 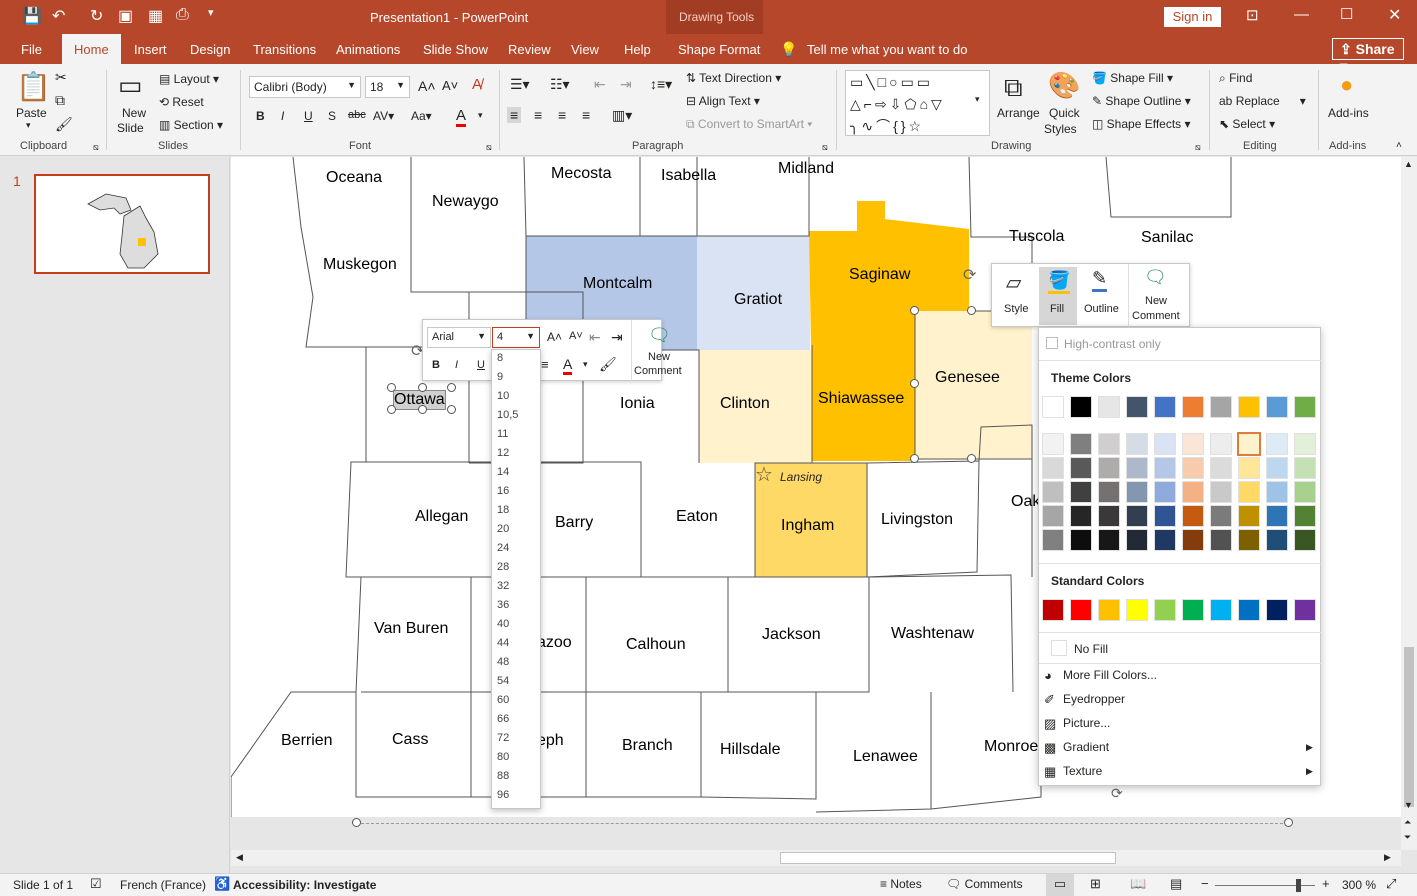 What do you see at coordinates (917, 520) in the screenshot?
I see `county-label: Livingston` at bounding box center [917, 520].